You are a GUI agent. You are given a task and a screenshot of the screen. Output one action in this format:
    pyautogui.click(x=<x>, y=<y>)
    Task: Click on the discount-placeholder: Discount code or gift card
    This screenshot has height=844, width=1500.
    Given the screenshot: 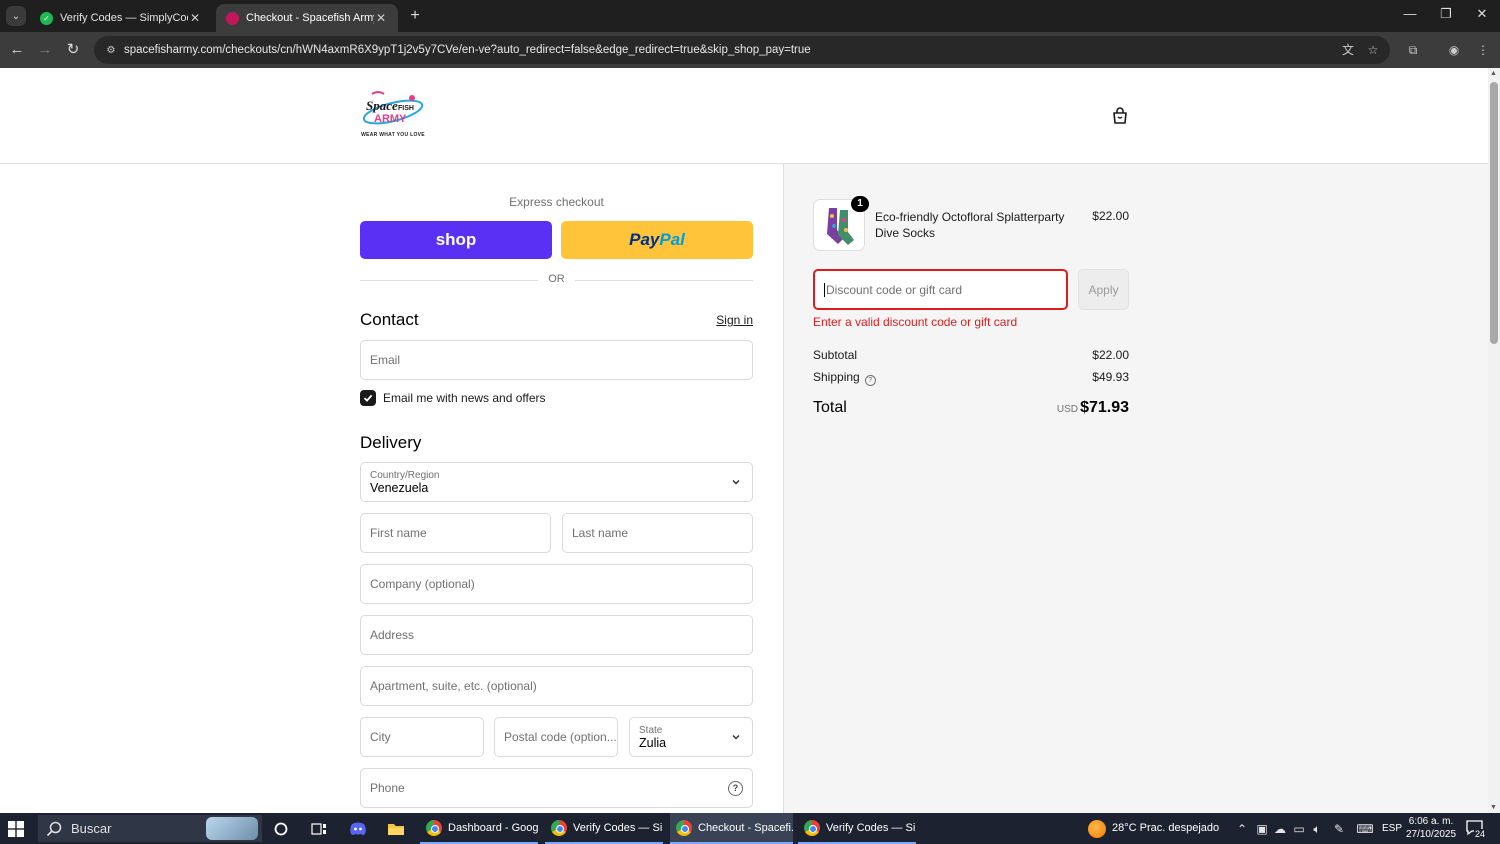 What is the action you would take?
    pyautogui.click(x=894, y=289)
    